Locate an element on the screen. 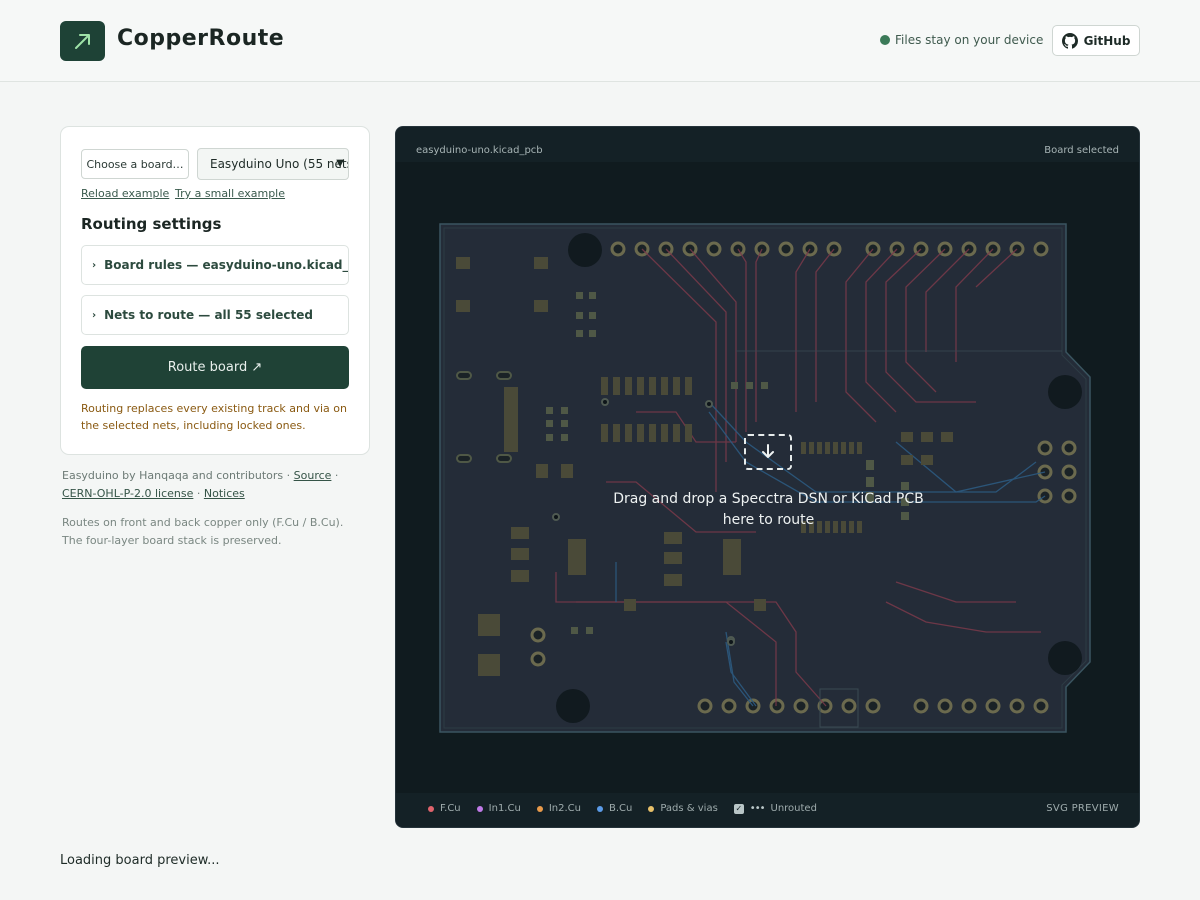 The image size is (1200, 900). file-name: easyduino-uno.kicad_pcb is located at coordinates (479, 150).